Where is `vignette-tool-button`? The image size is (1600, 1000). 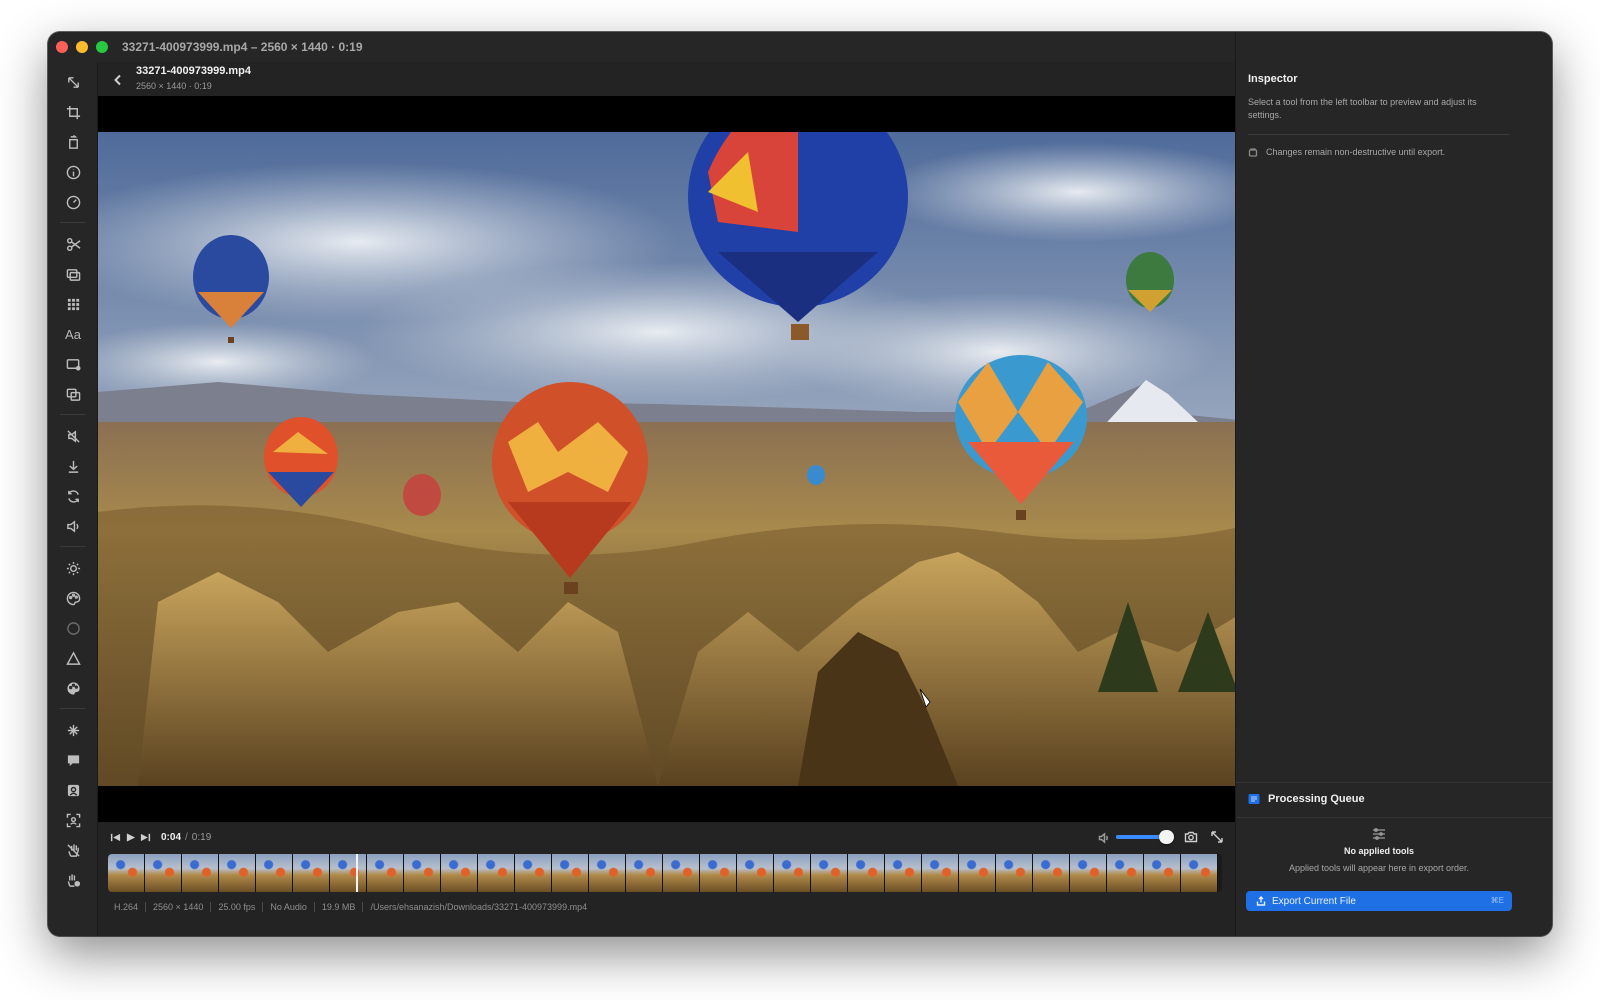
vignette-tool-button is located at coordinates (73, 628).